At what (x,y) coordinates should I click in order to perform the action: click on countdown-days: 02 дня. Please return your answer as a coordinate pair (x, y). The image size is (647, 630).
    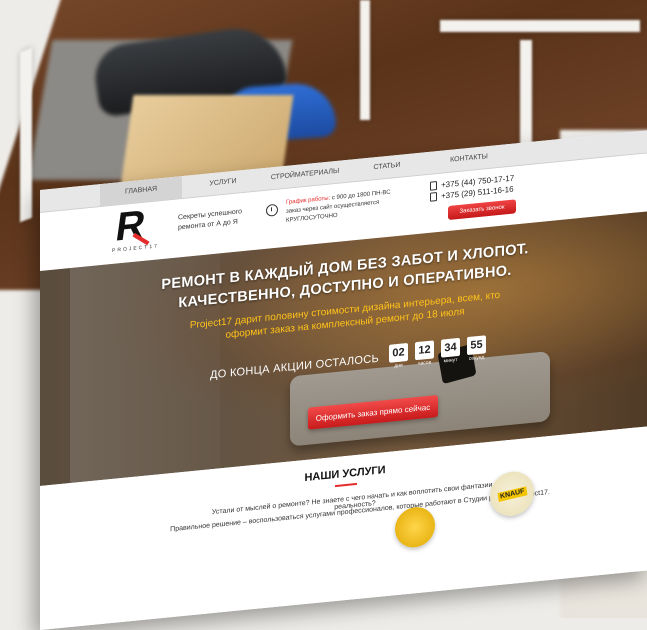
    Looking at the image, I should click on (399, 356).